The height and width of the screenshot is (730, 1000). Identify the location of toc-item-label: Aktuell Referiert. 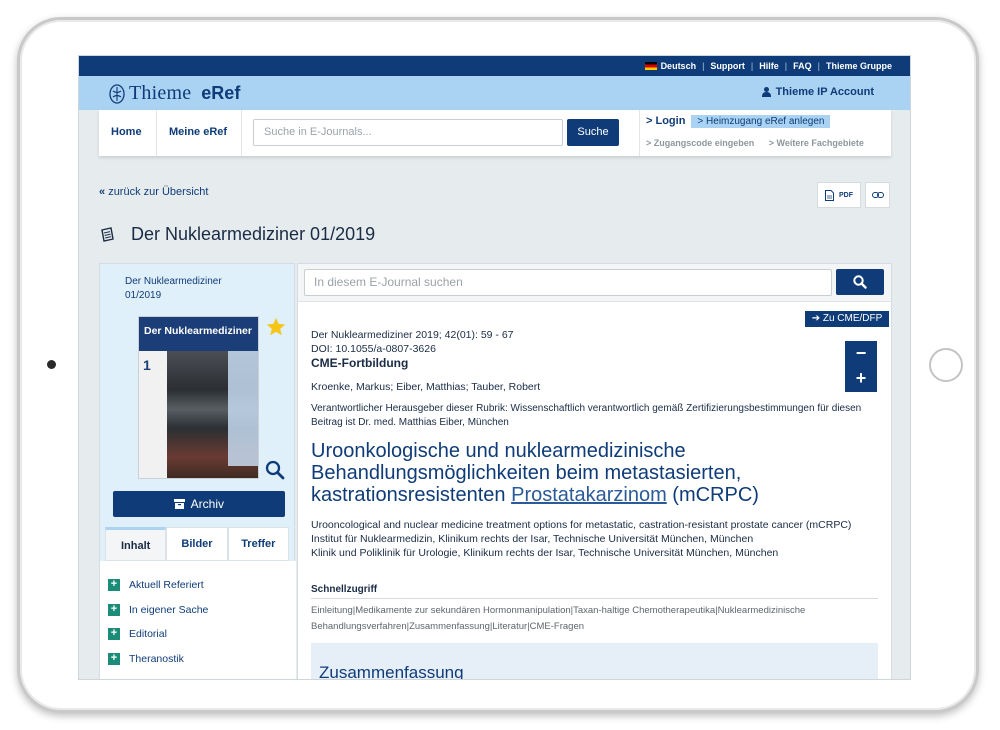
(166, 585).